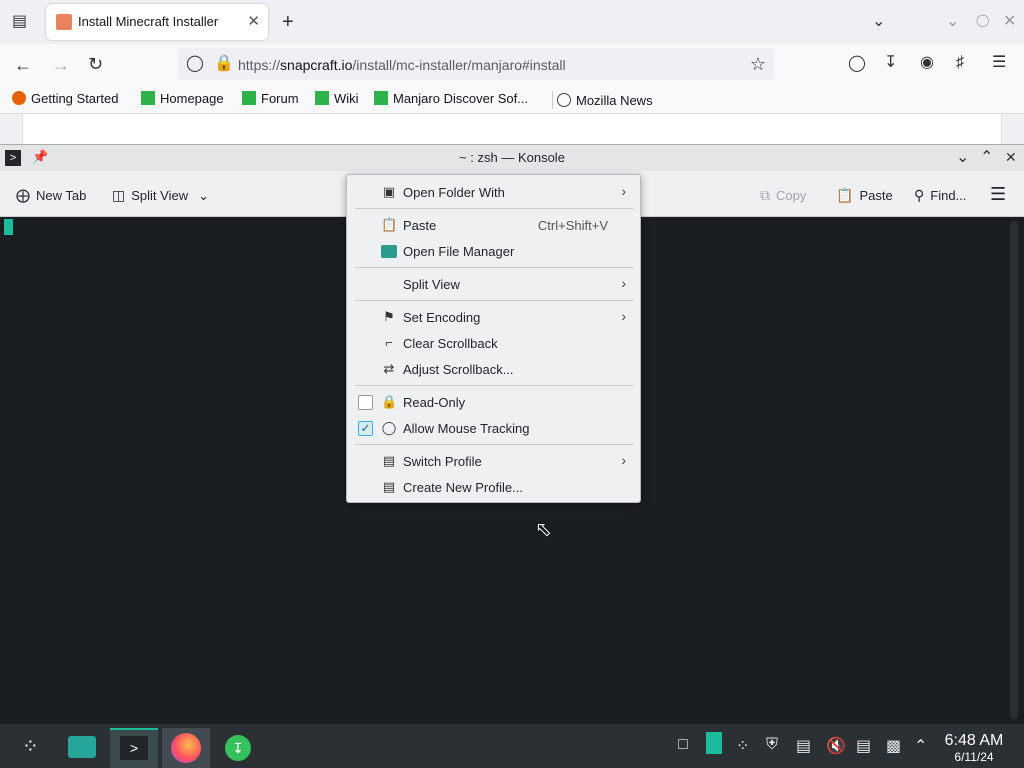 The image size is (1024, 768). What do you see at coordinates (238, 748) in the screenshot?
I see `taskbar-updater: ↧` at bounding box center [238, 748].